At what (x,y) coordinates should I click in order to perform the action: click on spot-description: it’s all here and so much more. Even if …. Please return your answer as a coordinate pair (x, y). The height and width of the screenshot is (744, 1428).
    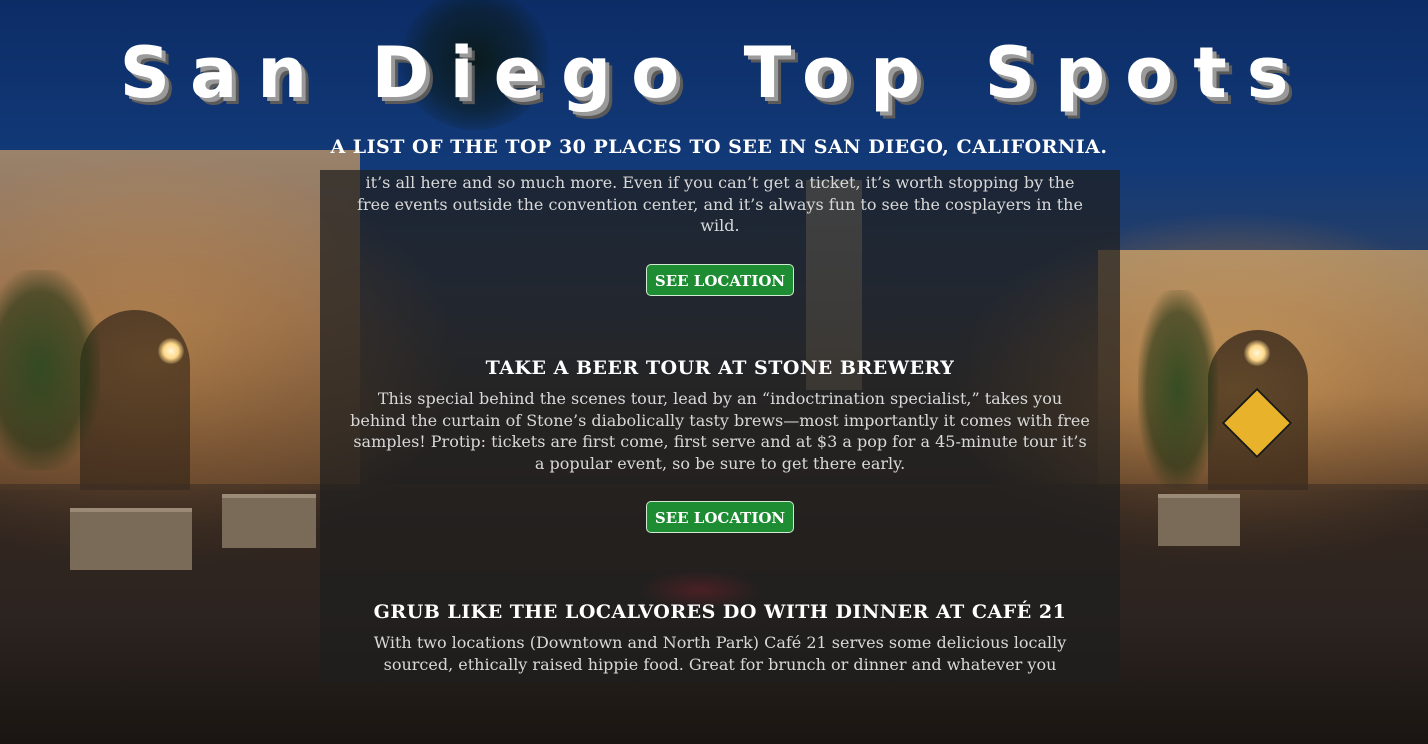
    Looking at the image, I should click on (720, 204).